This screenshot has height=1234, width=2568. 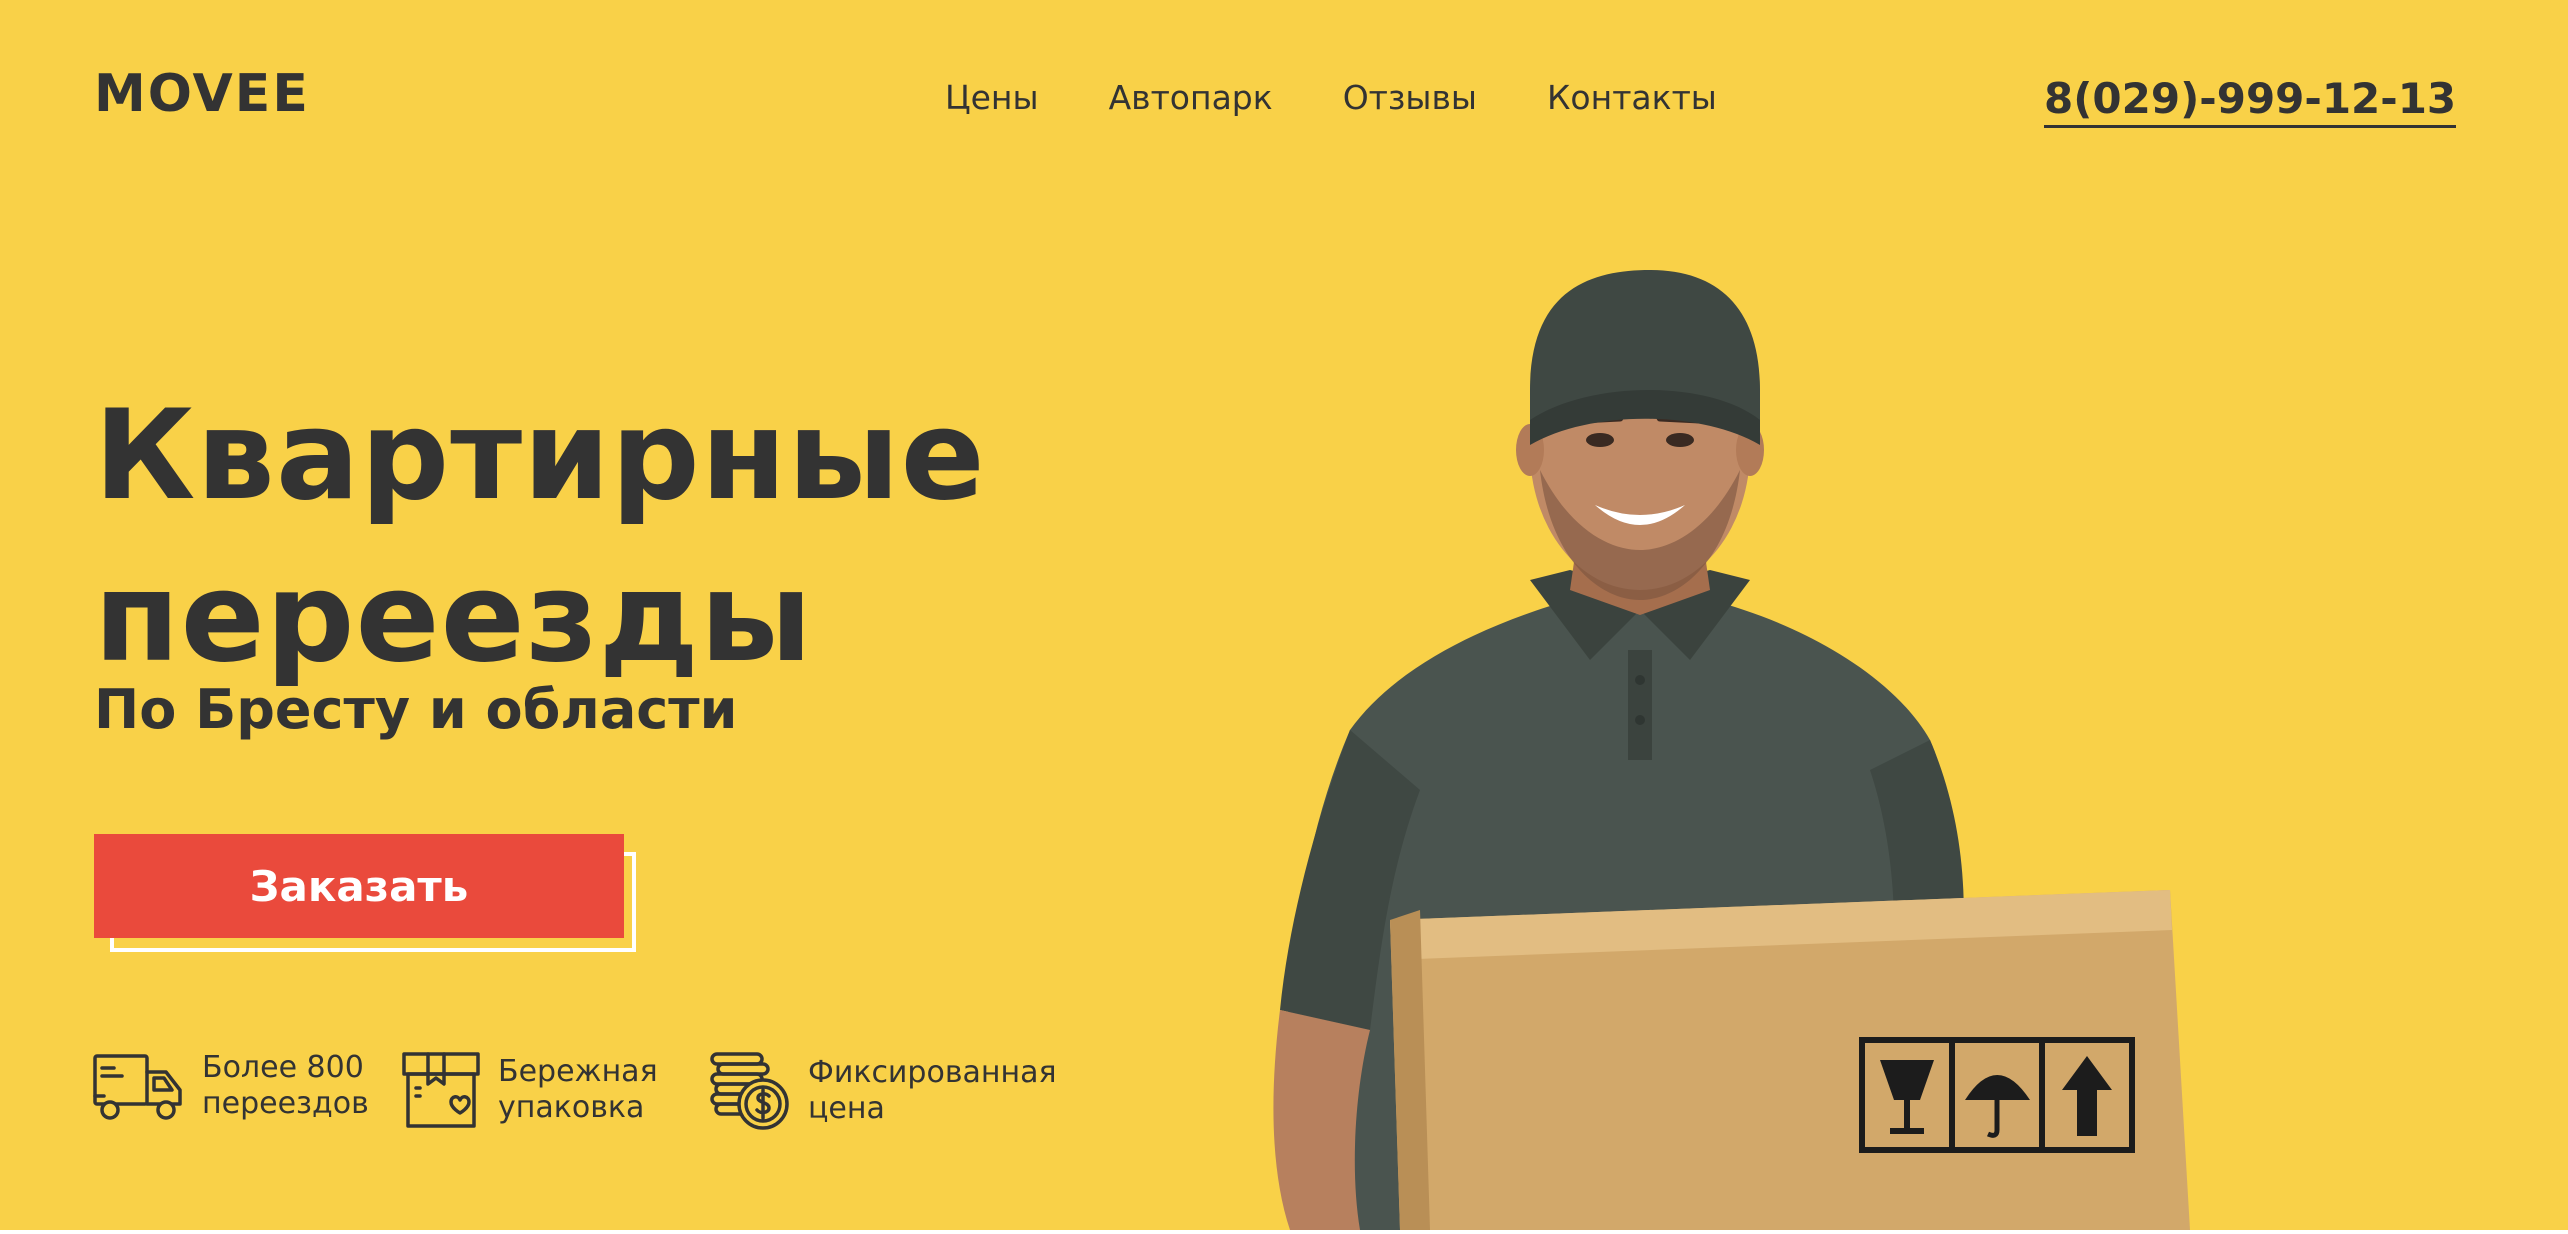 I want to click on feature-moves-line2: переездов, so click(x=285, y=1103).